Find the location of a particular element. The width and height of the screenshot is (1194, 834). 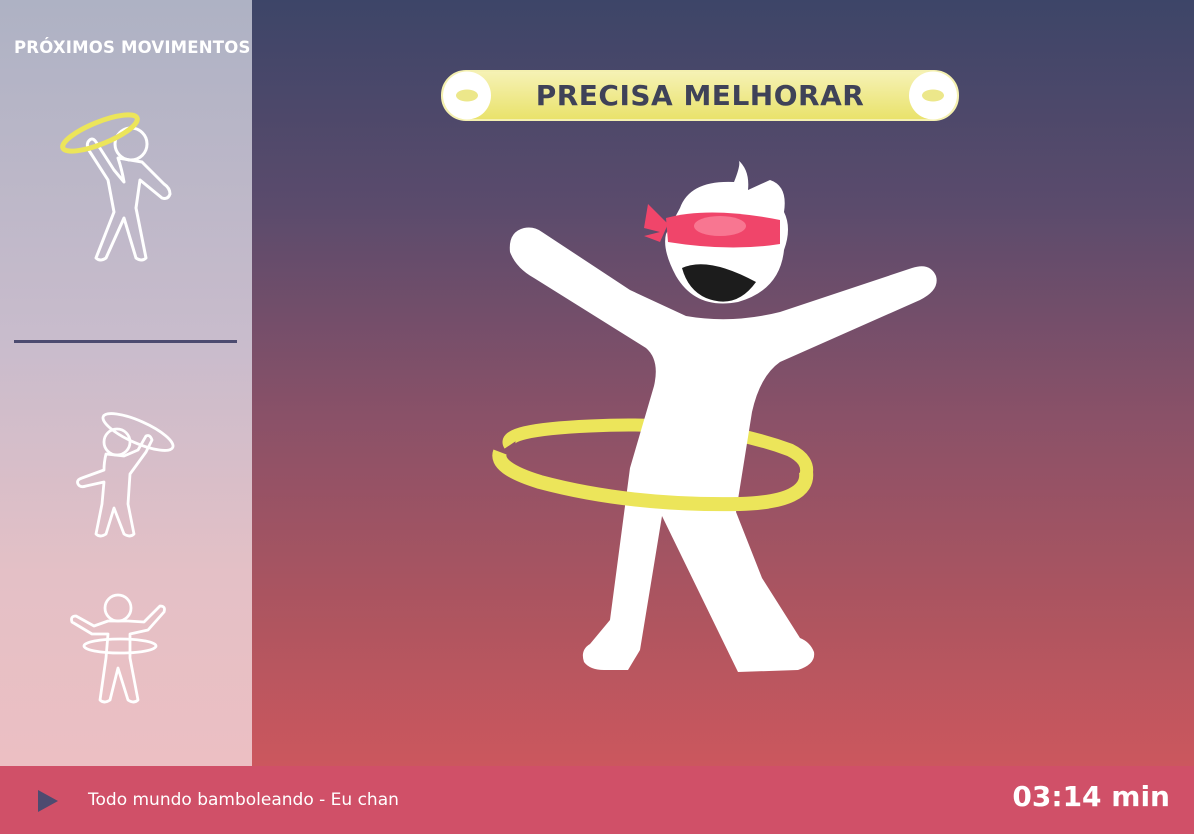

next-moves-title: PRÓXIMOS MOVIMENTOS is located at coordinates (132, 47).